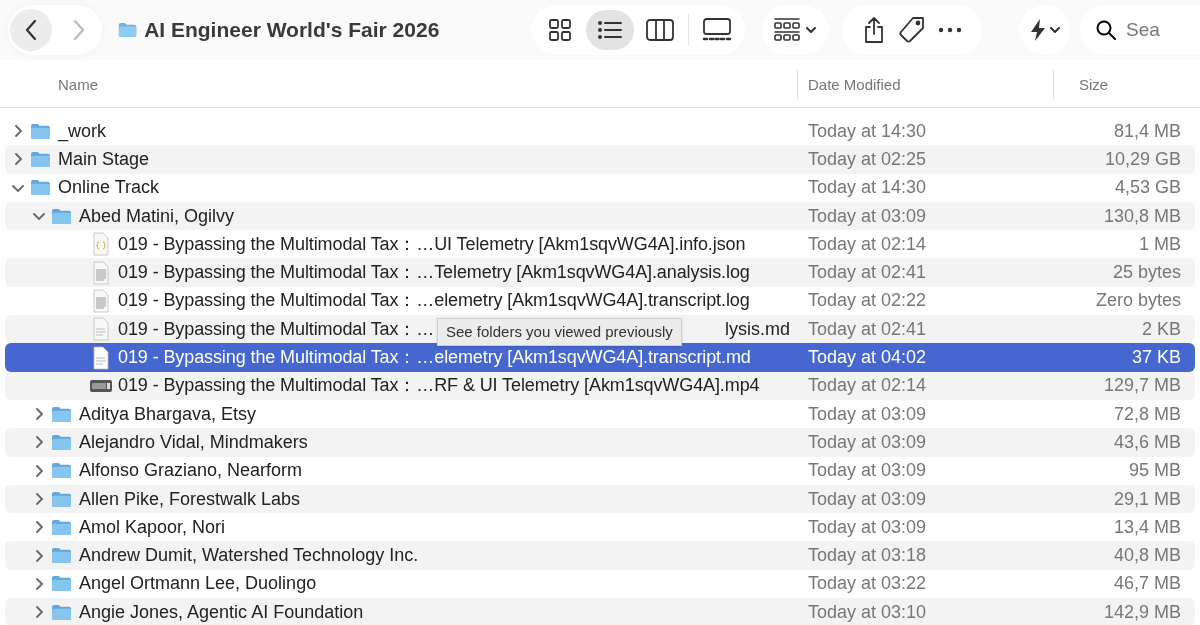  Describe the element at coordinates (600, 159) in the screenshot. I see `file-row: Main Stage Today at 02:25 10,29 GB` at that location.